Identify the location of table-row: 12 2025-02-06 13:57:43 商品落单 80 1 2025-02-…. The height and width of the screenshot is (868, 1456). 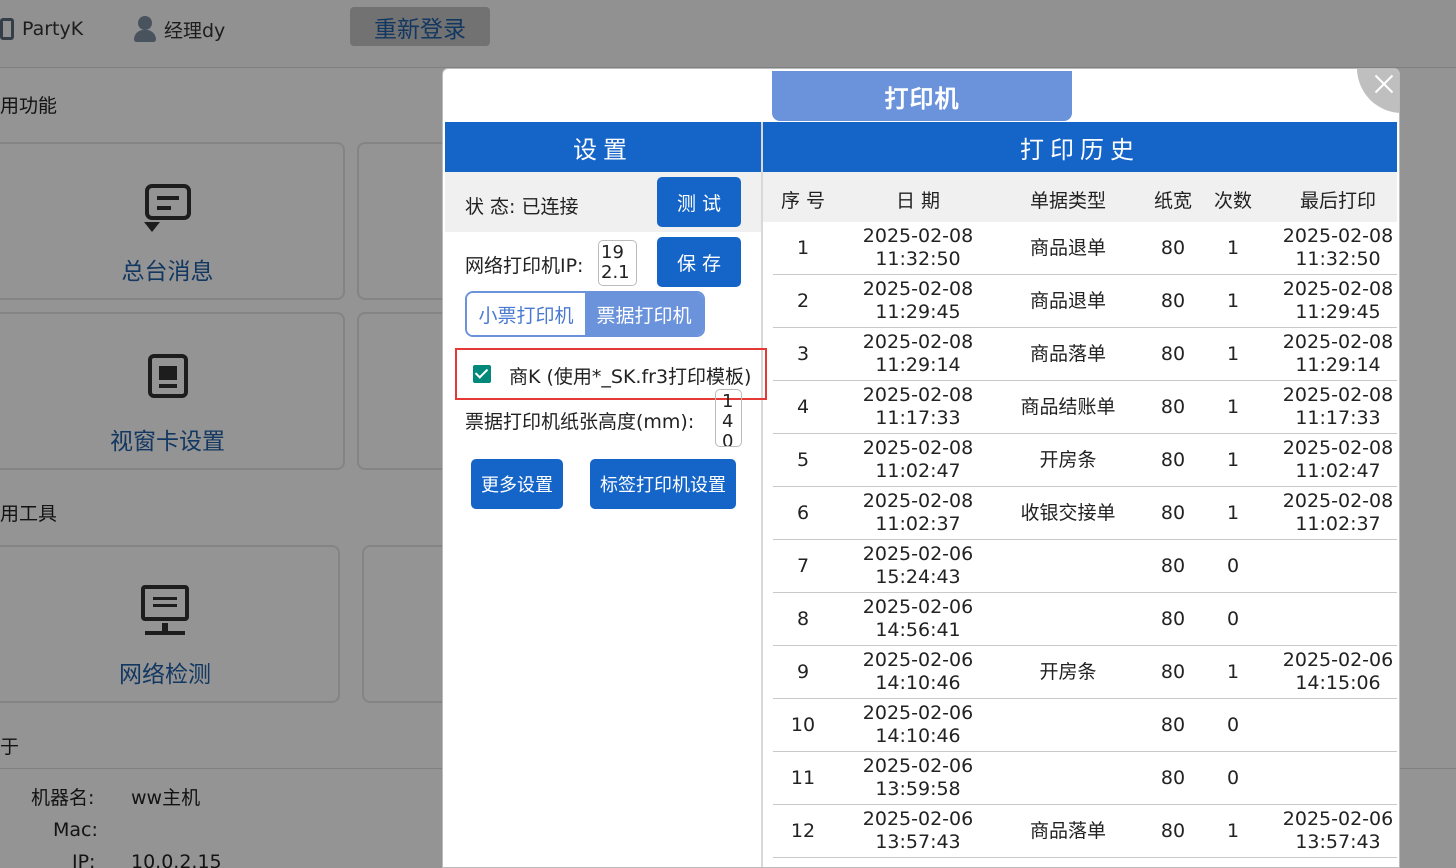
(1085, 831).